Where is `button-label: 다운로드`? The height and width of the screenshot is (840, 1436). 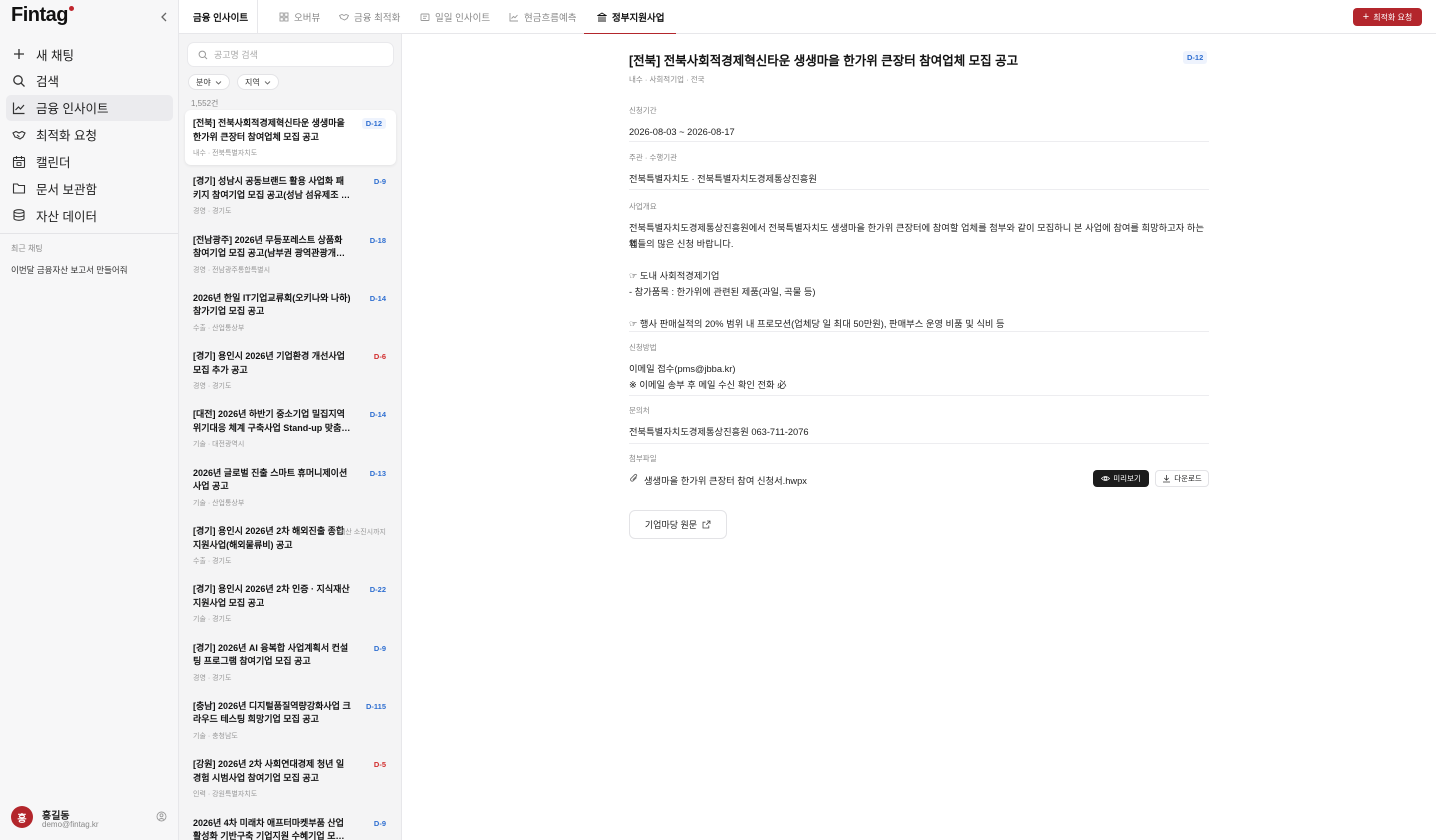
button-label: 다운로드 is located at coordinates (1188, 478).